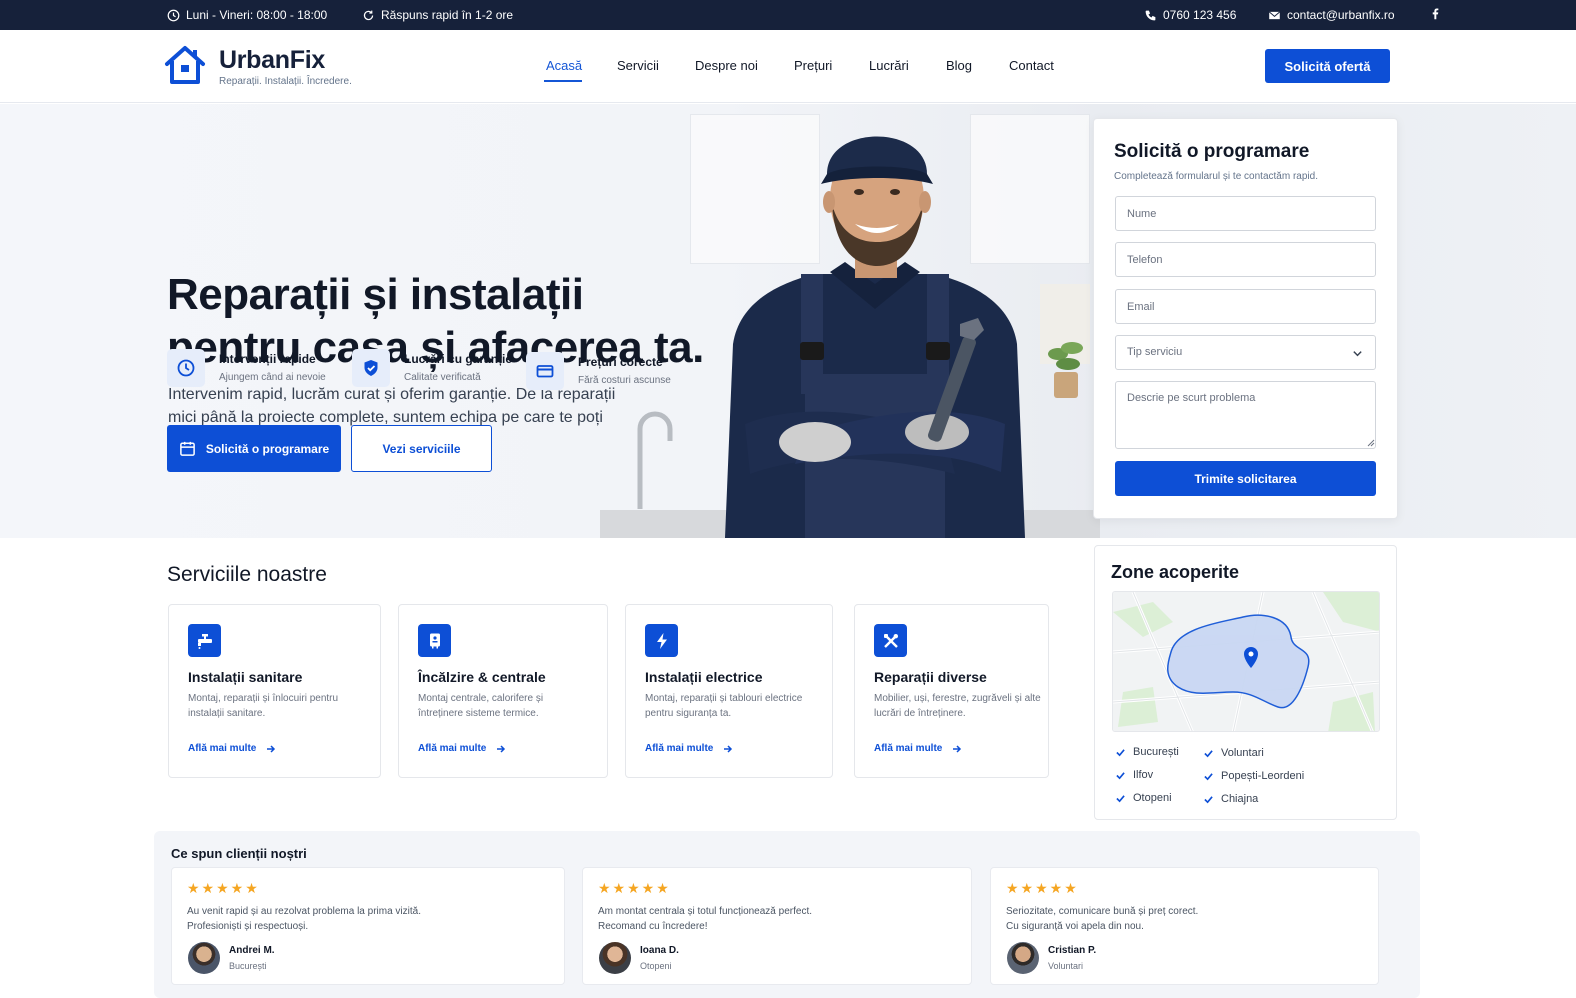 The width and height of the screenshot is (1576, 998). I want to click on house-logo-icon, so click(185, 65).